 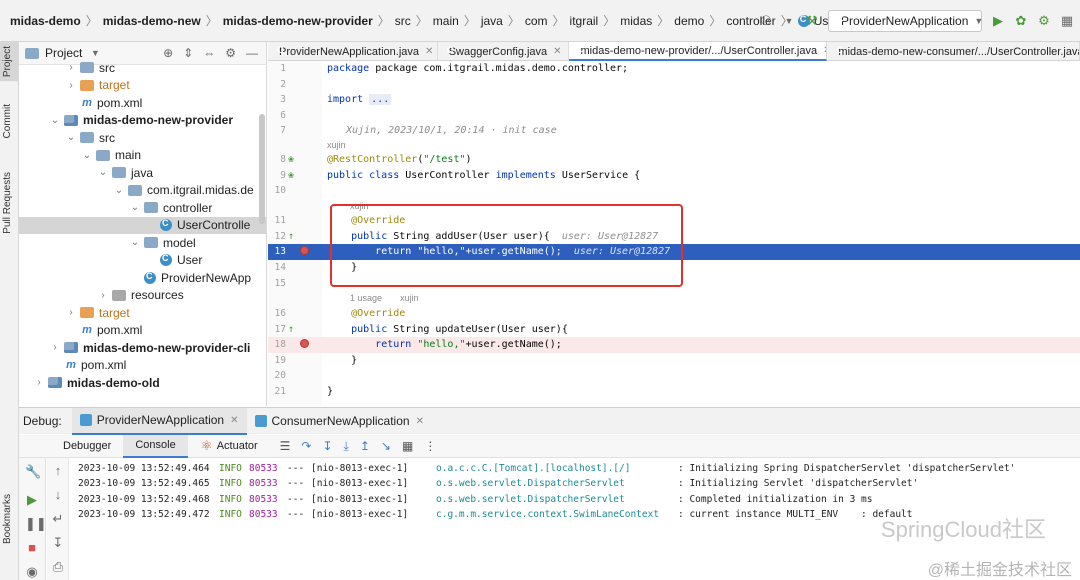 What do you see at coordinates (504, 51) in the screenshot?
I see `tab-swagger-config: SwaggerConfig.java ✕` at bounding box center [504, 51].